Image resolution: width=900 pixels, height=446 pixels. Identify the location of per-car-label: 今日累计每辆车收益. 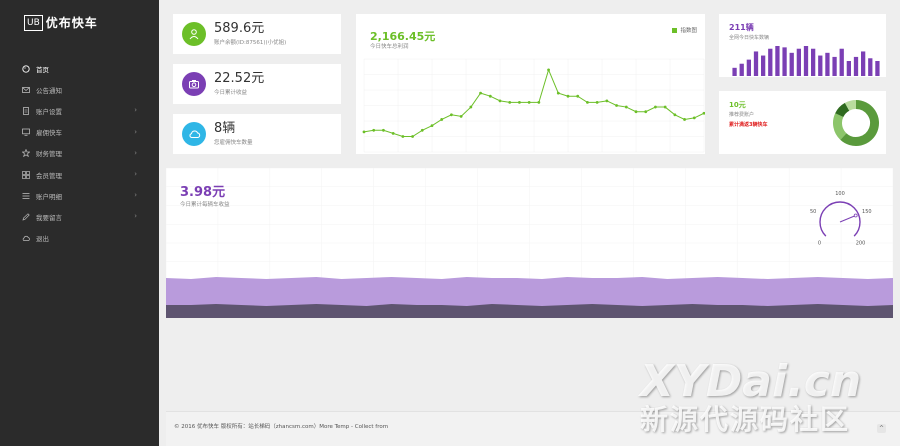
(205, 205).